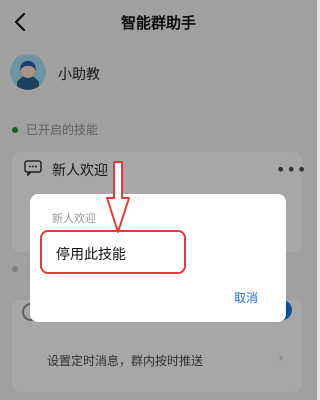 The image size is (320, 400). I want to click on cancel-button: 取消, so click(246, 297).